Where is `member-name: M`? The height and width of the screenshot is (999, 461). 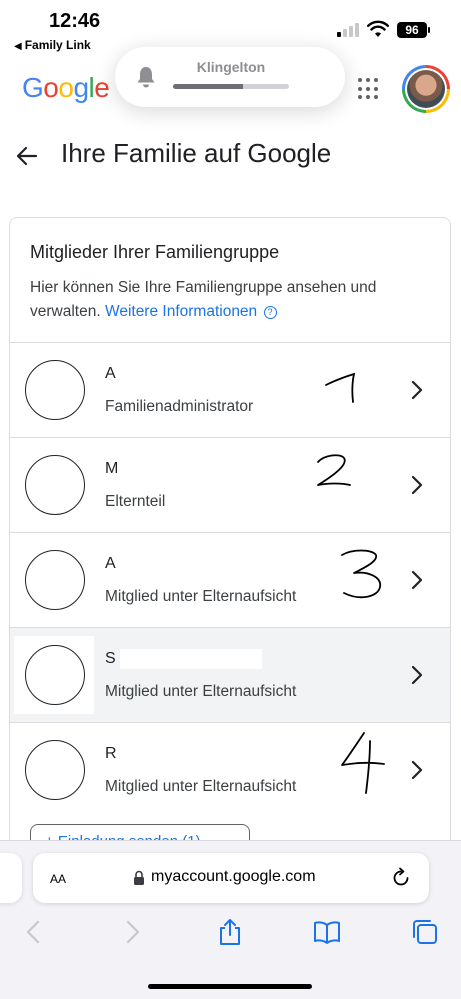
member-name: M is located at coordinates (112, 468).